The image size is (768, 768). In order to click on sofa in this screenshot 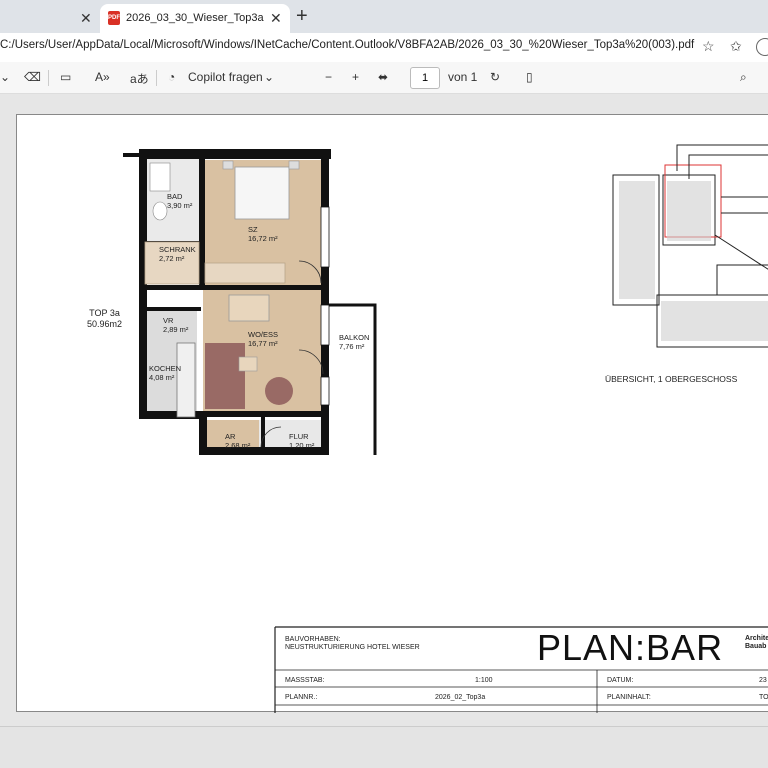, I will do `click(225, 376)`.